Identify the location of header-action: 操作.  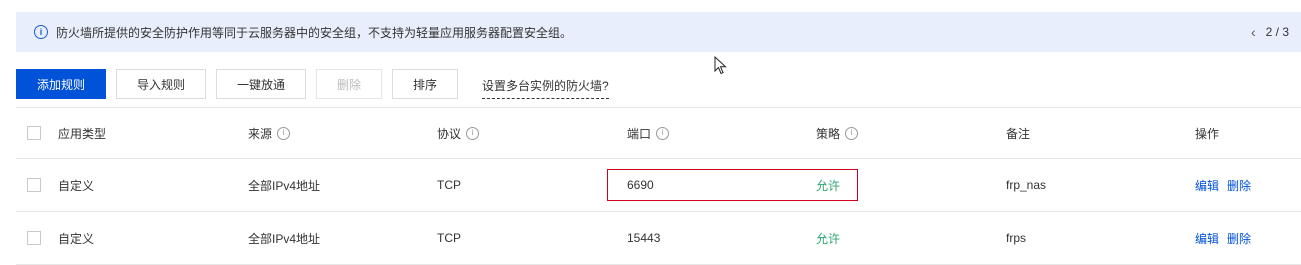
(1207, 133).